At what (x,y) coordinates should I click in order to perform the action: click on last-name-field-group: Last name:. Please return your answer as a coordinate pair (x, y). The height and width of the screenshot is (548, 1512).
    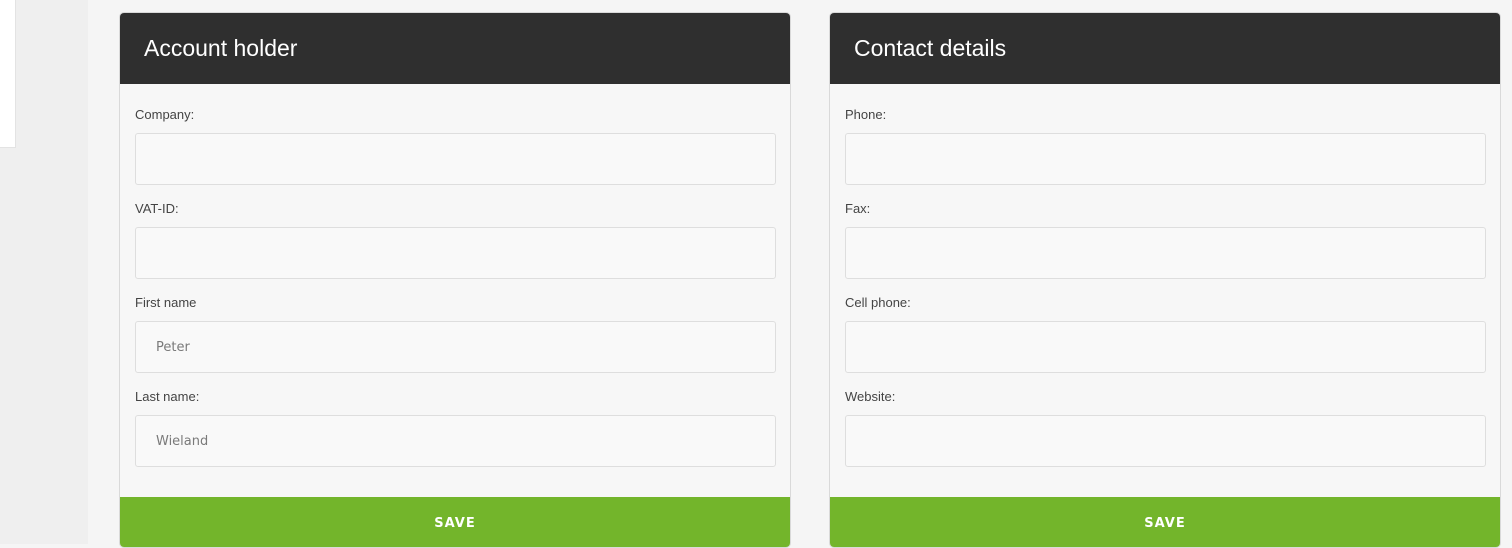
    Looking at the image, I should click on (455, 427).